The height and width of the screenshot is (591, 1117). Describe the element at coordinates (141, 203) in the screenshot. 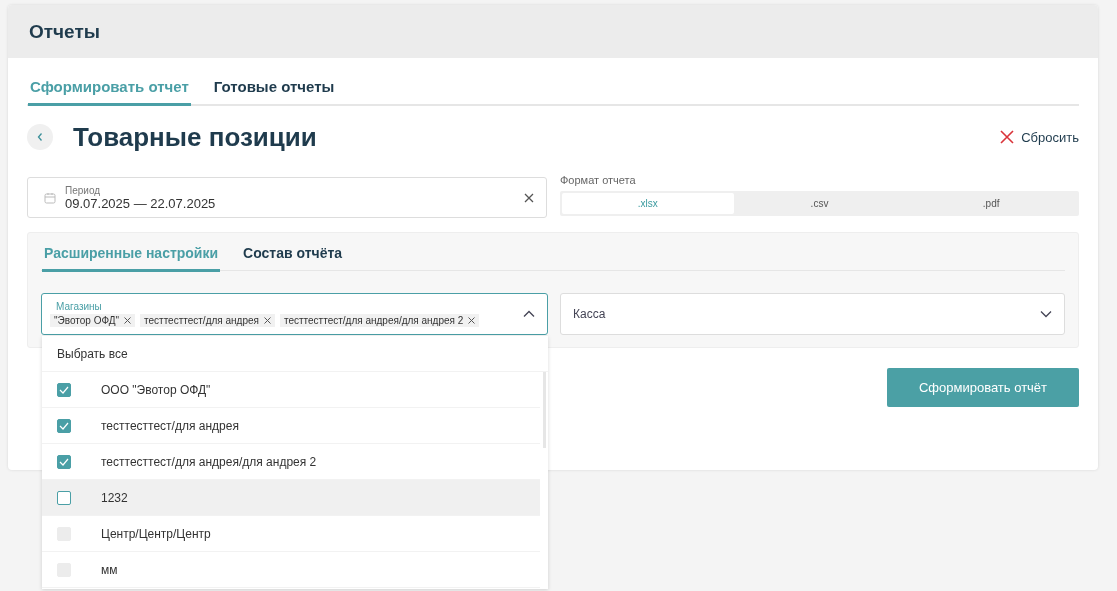

I see `date-range: 09.07.2025 — 22.07.2025` at that location.